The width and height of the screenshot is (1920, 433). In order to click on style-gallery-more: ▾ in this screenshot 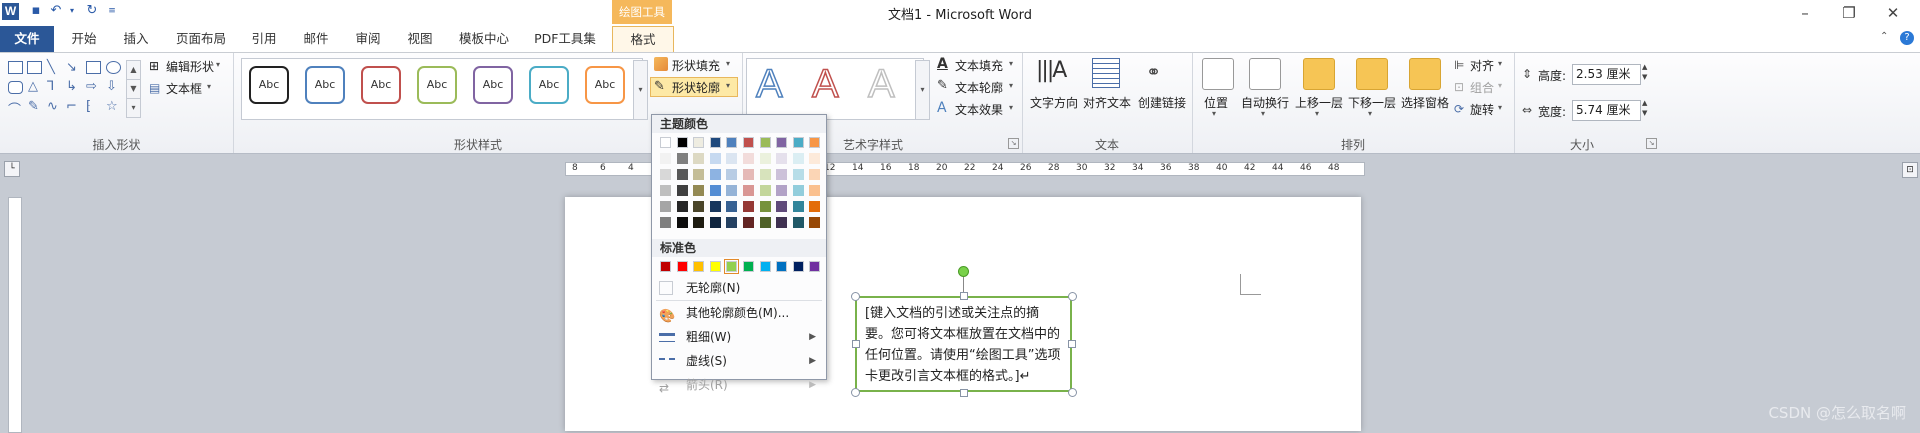, I will do `click(640, 90)`.